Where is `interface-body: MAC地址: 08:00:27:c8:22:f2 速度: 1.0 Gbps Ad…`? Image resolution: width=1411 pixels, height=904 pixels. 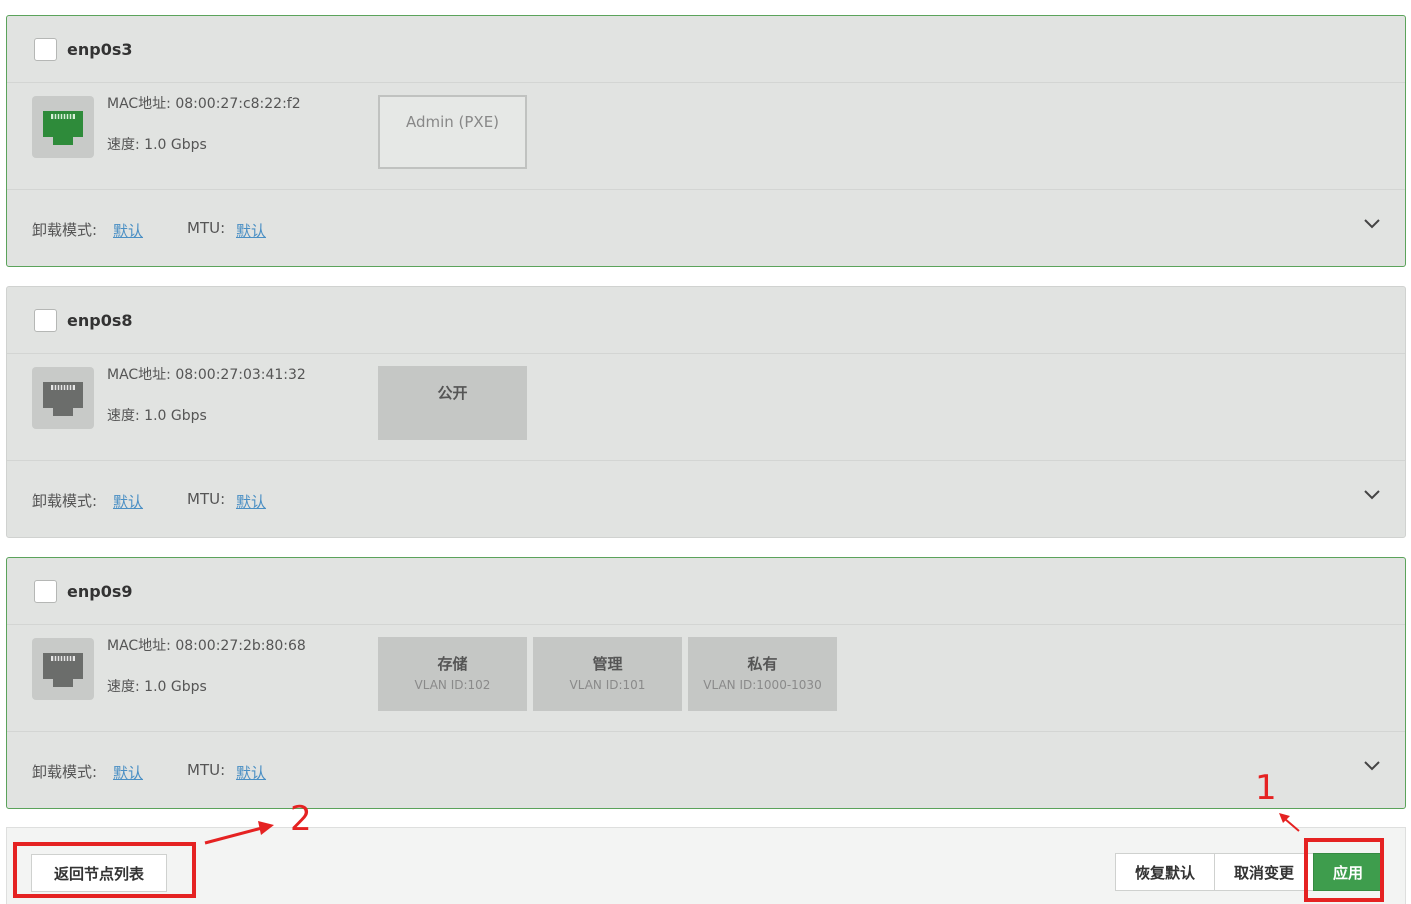
interface-body: MAC地址: 08:00:27:c8:22:f2 速度: 1.0 Gbps Ad… is located at coordinates (706, 136).